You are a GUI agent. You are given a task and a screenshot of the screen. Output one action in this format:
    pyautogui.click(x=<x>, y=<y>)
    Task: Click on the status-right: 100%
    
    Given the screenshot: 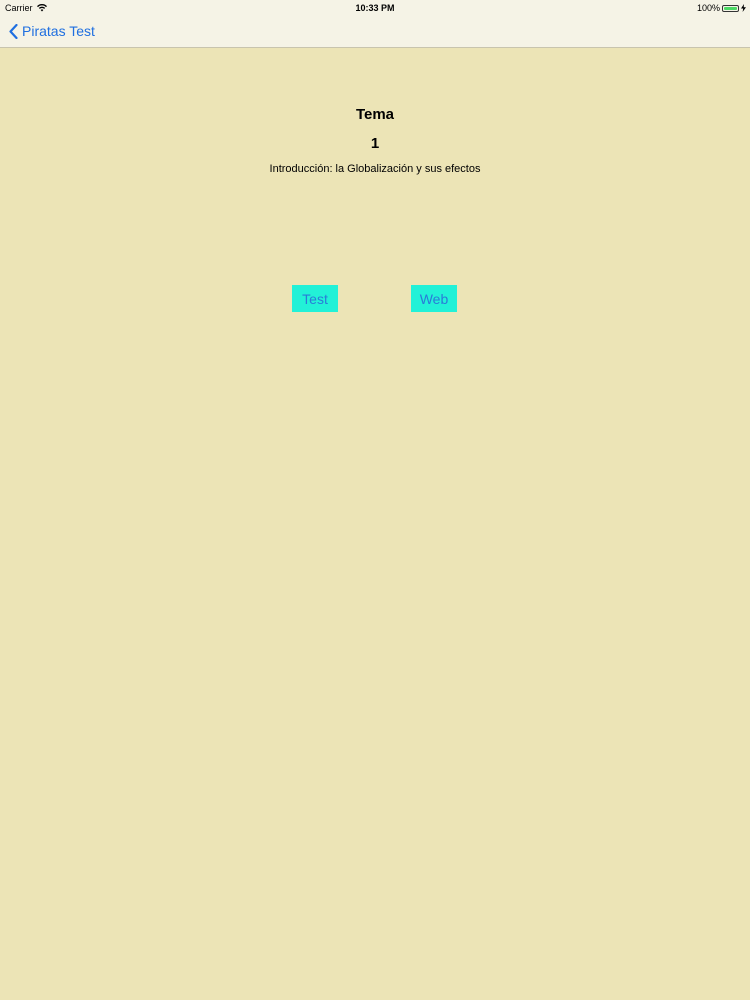 What is the action you would take?
    pyautogui.click(x=721, y=8)
    